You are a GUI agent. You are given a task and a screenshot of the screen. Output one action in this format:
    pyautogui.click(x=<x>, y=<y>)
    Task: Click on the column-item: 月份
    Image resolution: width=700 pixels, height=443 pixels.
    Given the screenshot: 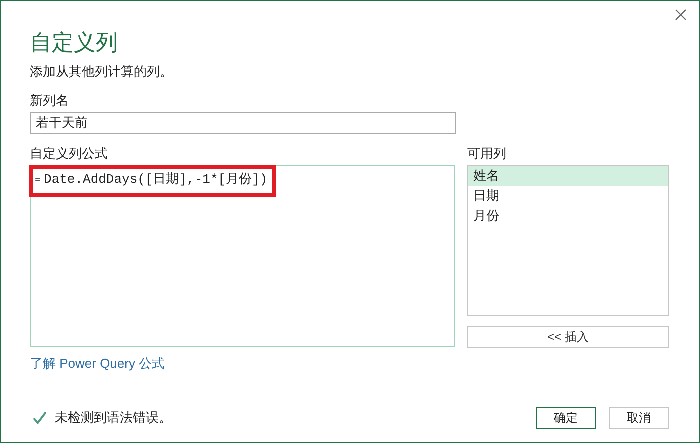 What is the action you would take?
    pyautogui.click(x=568, y=216)
    